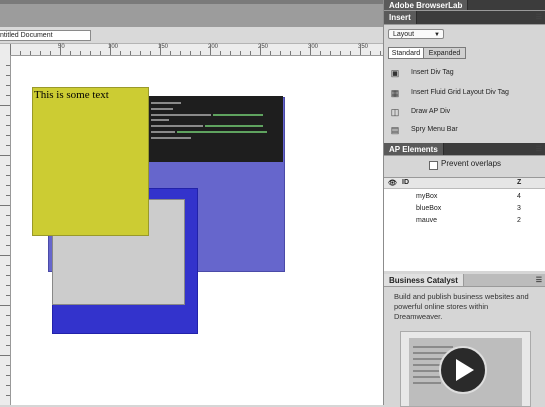 Image resolution: width=545 pixels, height=407 pixels. What do you see at coordinates (395, 130) in the screenshot?
I see `menu-bar-icon: ▤` at bounding box center [395, 130].